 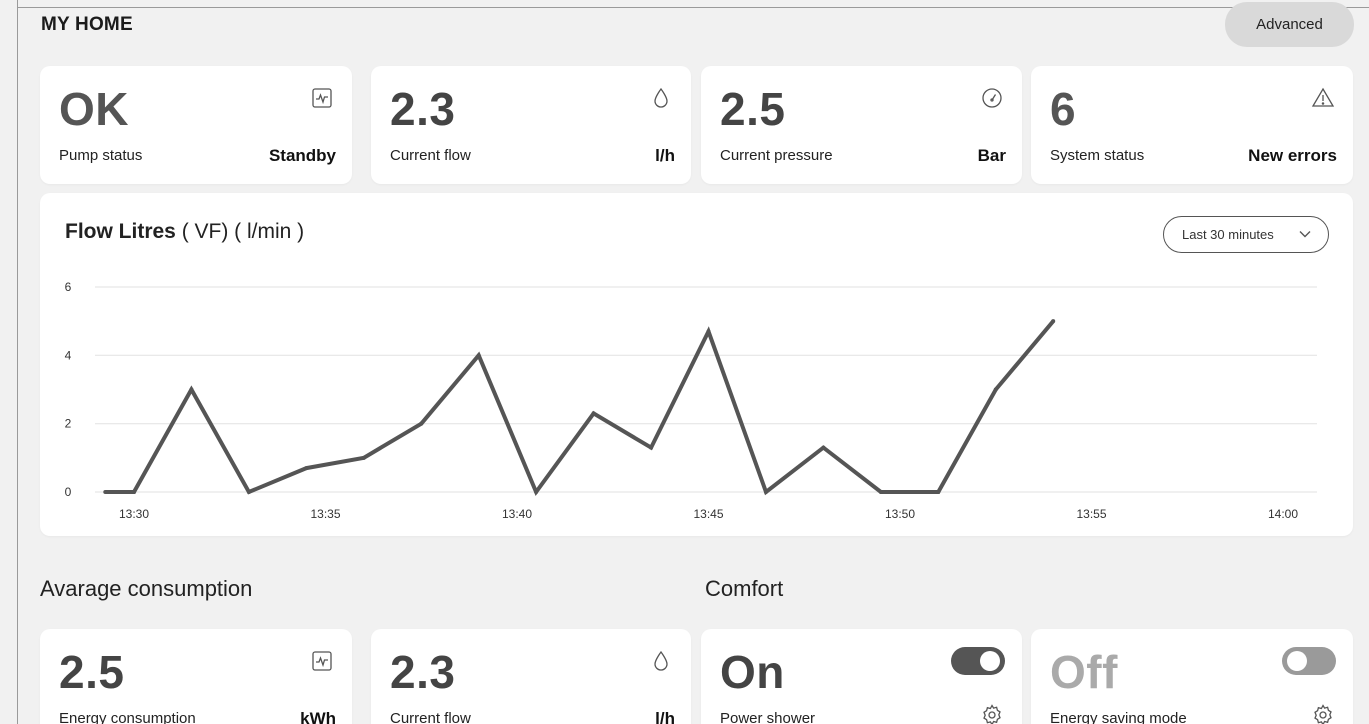 I want to click on comfort-section-title: Comfort, so click(x=744, y=588).